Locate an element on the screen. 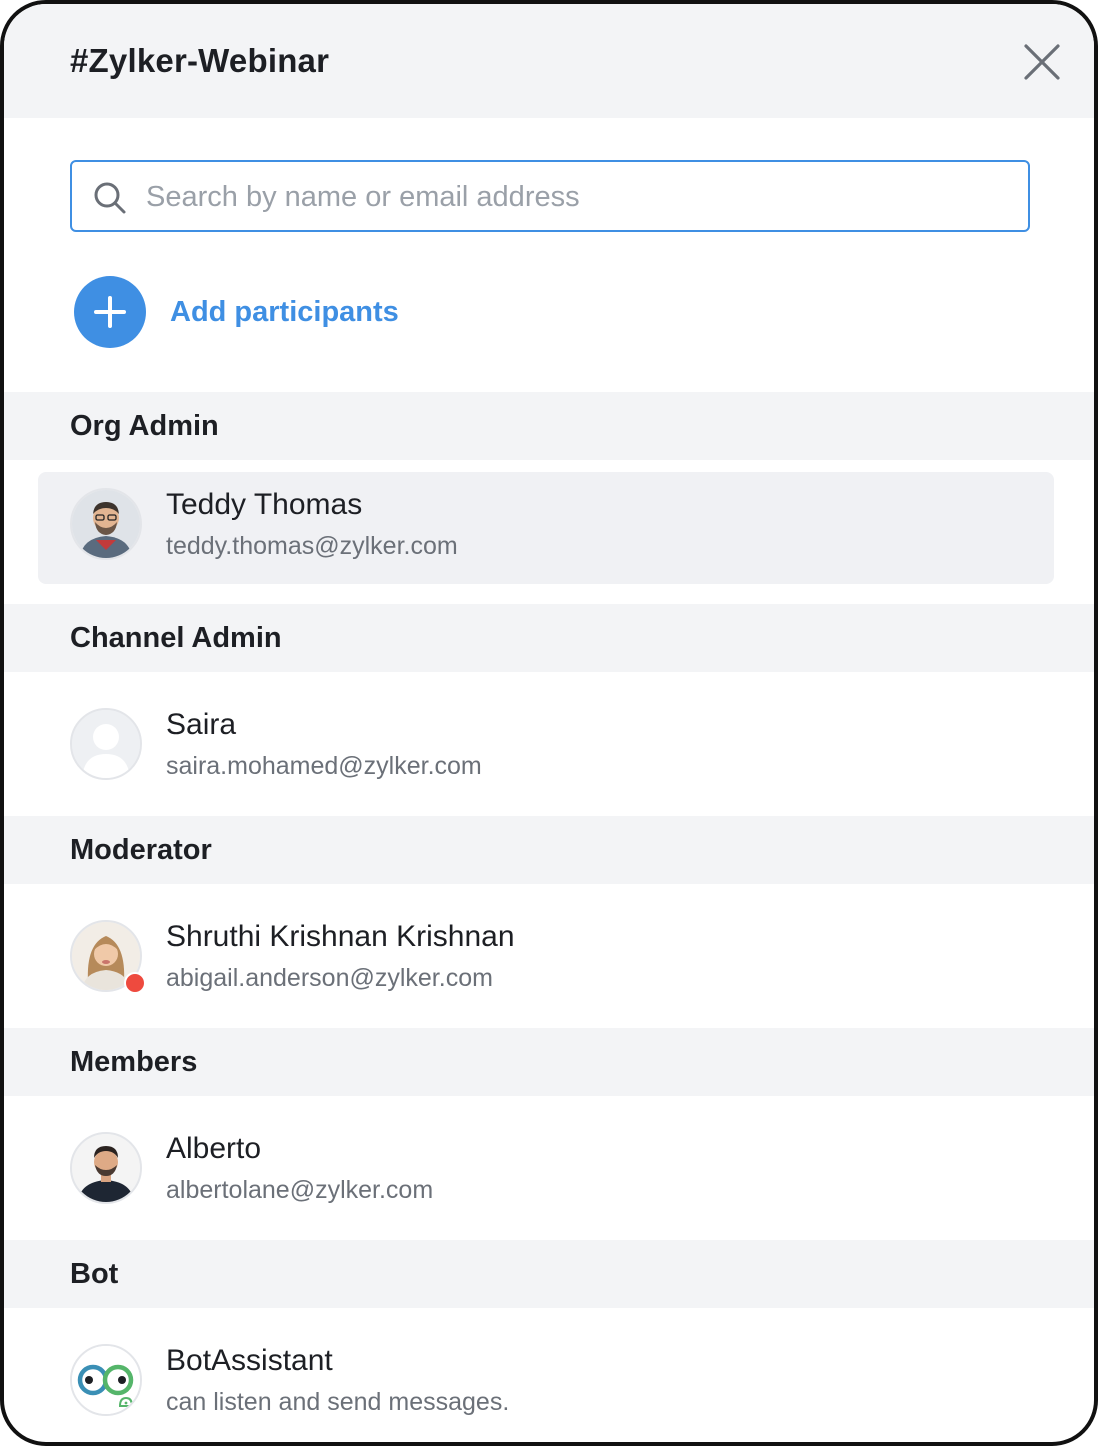 This screenshot has width=1098, height=1446. member-name: Teddy Thomas is located at coordinates (264, 504).